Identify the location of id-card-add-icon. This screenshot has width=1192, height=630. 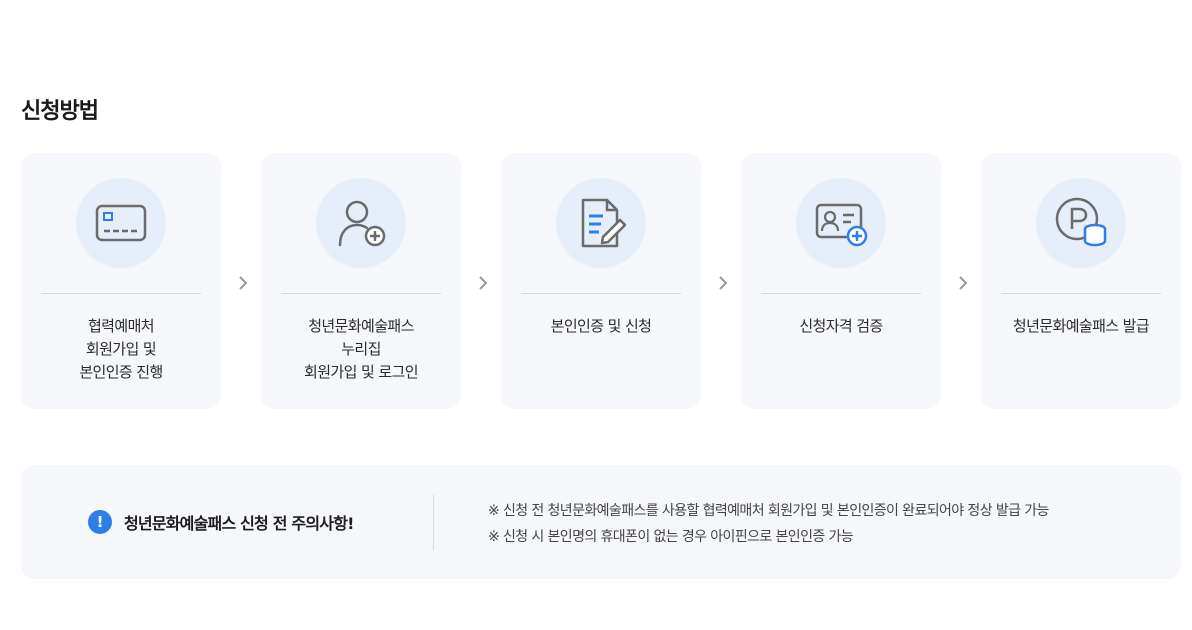
(841, 225).